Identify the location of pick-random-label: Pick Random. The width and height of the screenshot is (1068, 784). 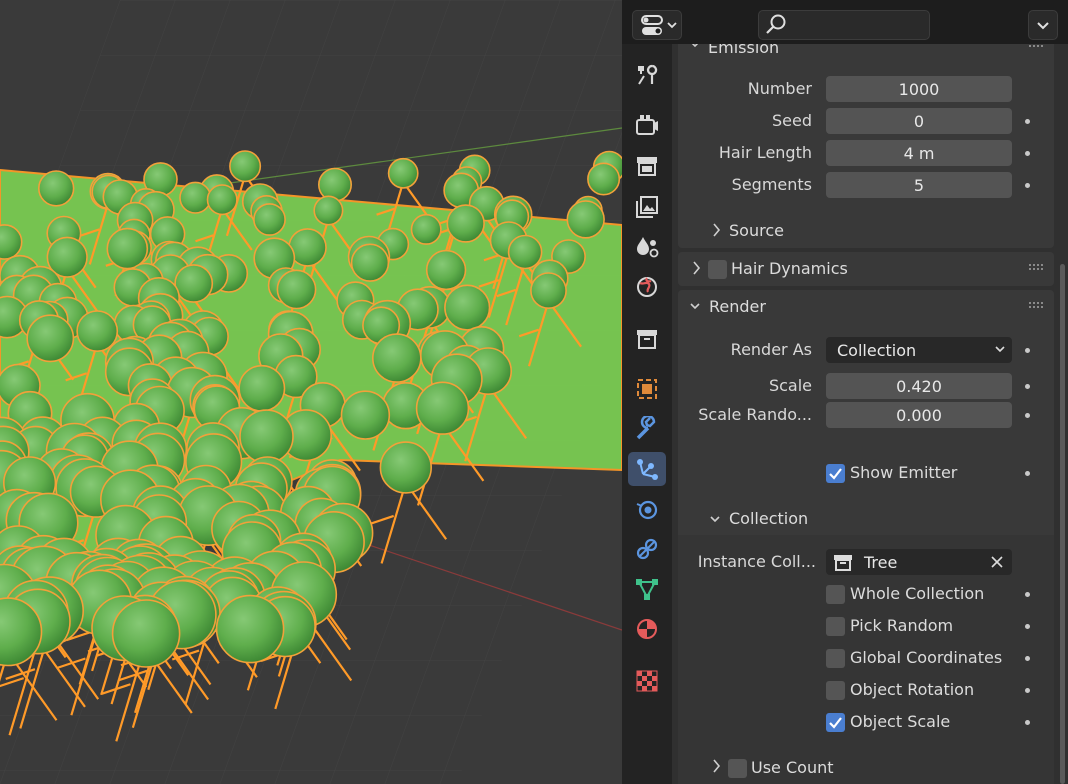
(901, 625).